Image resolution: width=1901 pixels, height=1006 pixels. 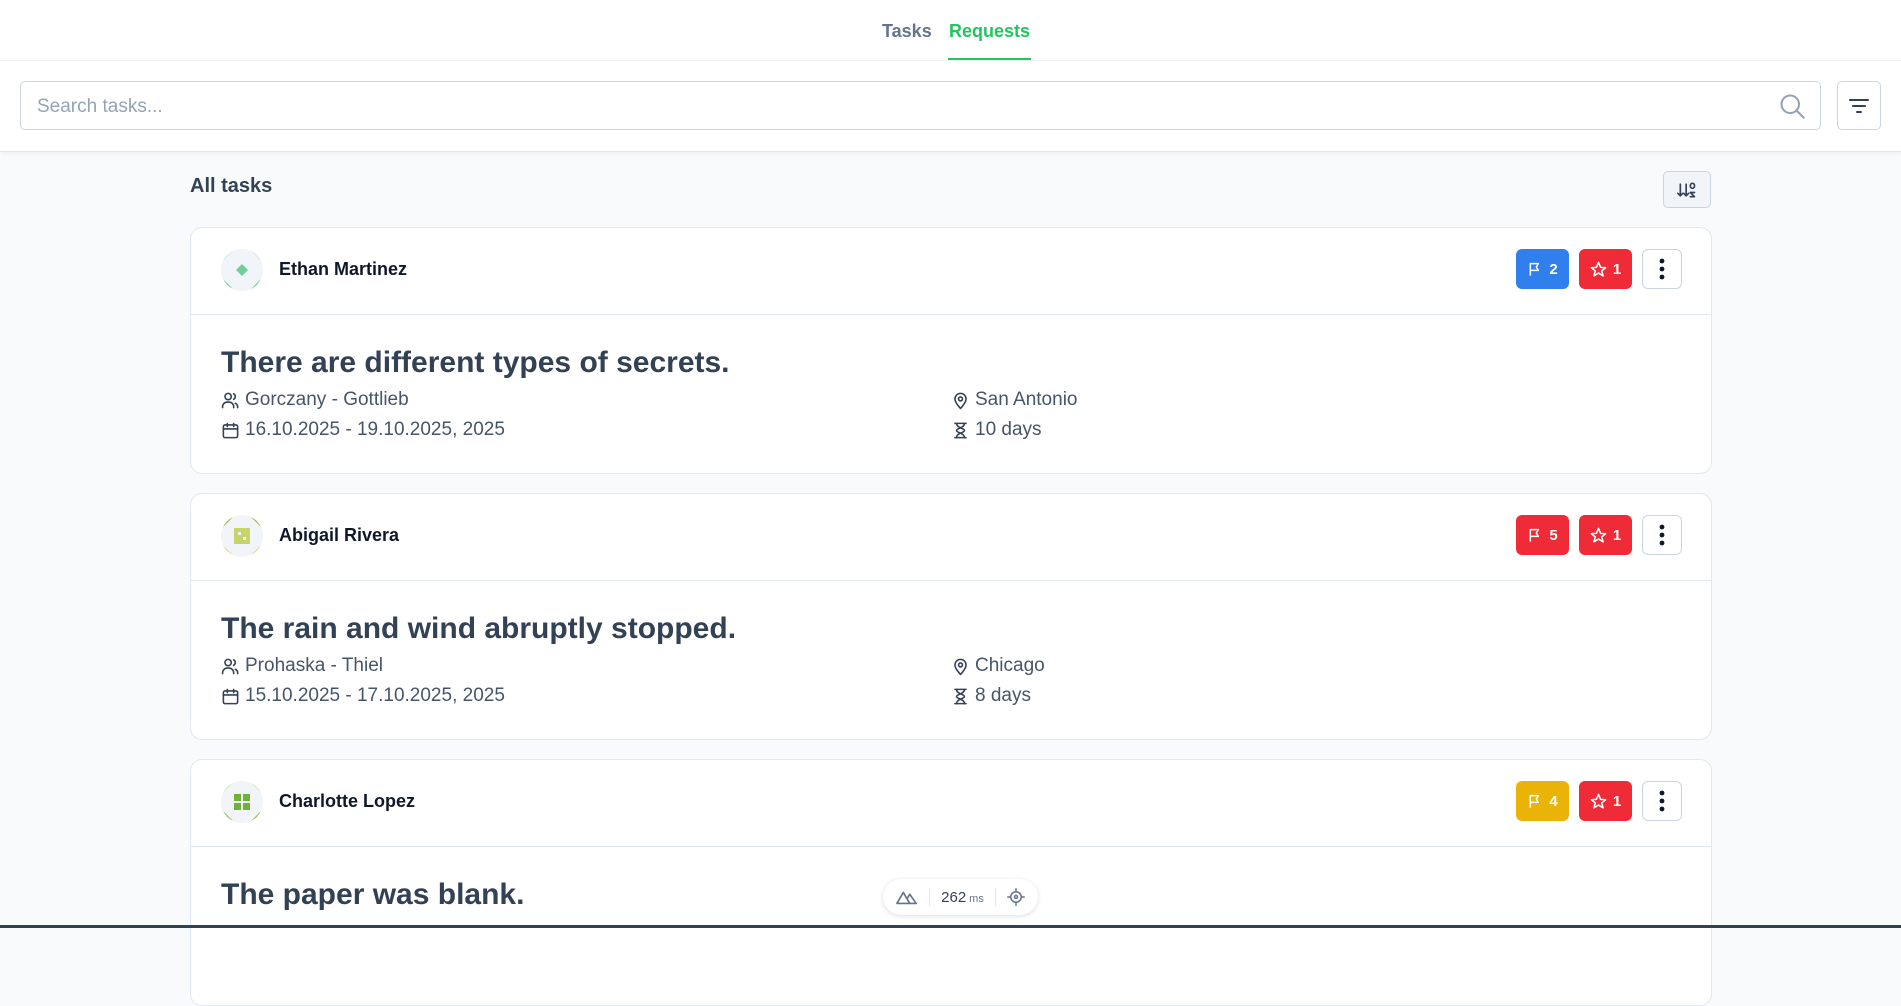 I want to click on search-box, so click(x=920, y=106).